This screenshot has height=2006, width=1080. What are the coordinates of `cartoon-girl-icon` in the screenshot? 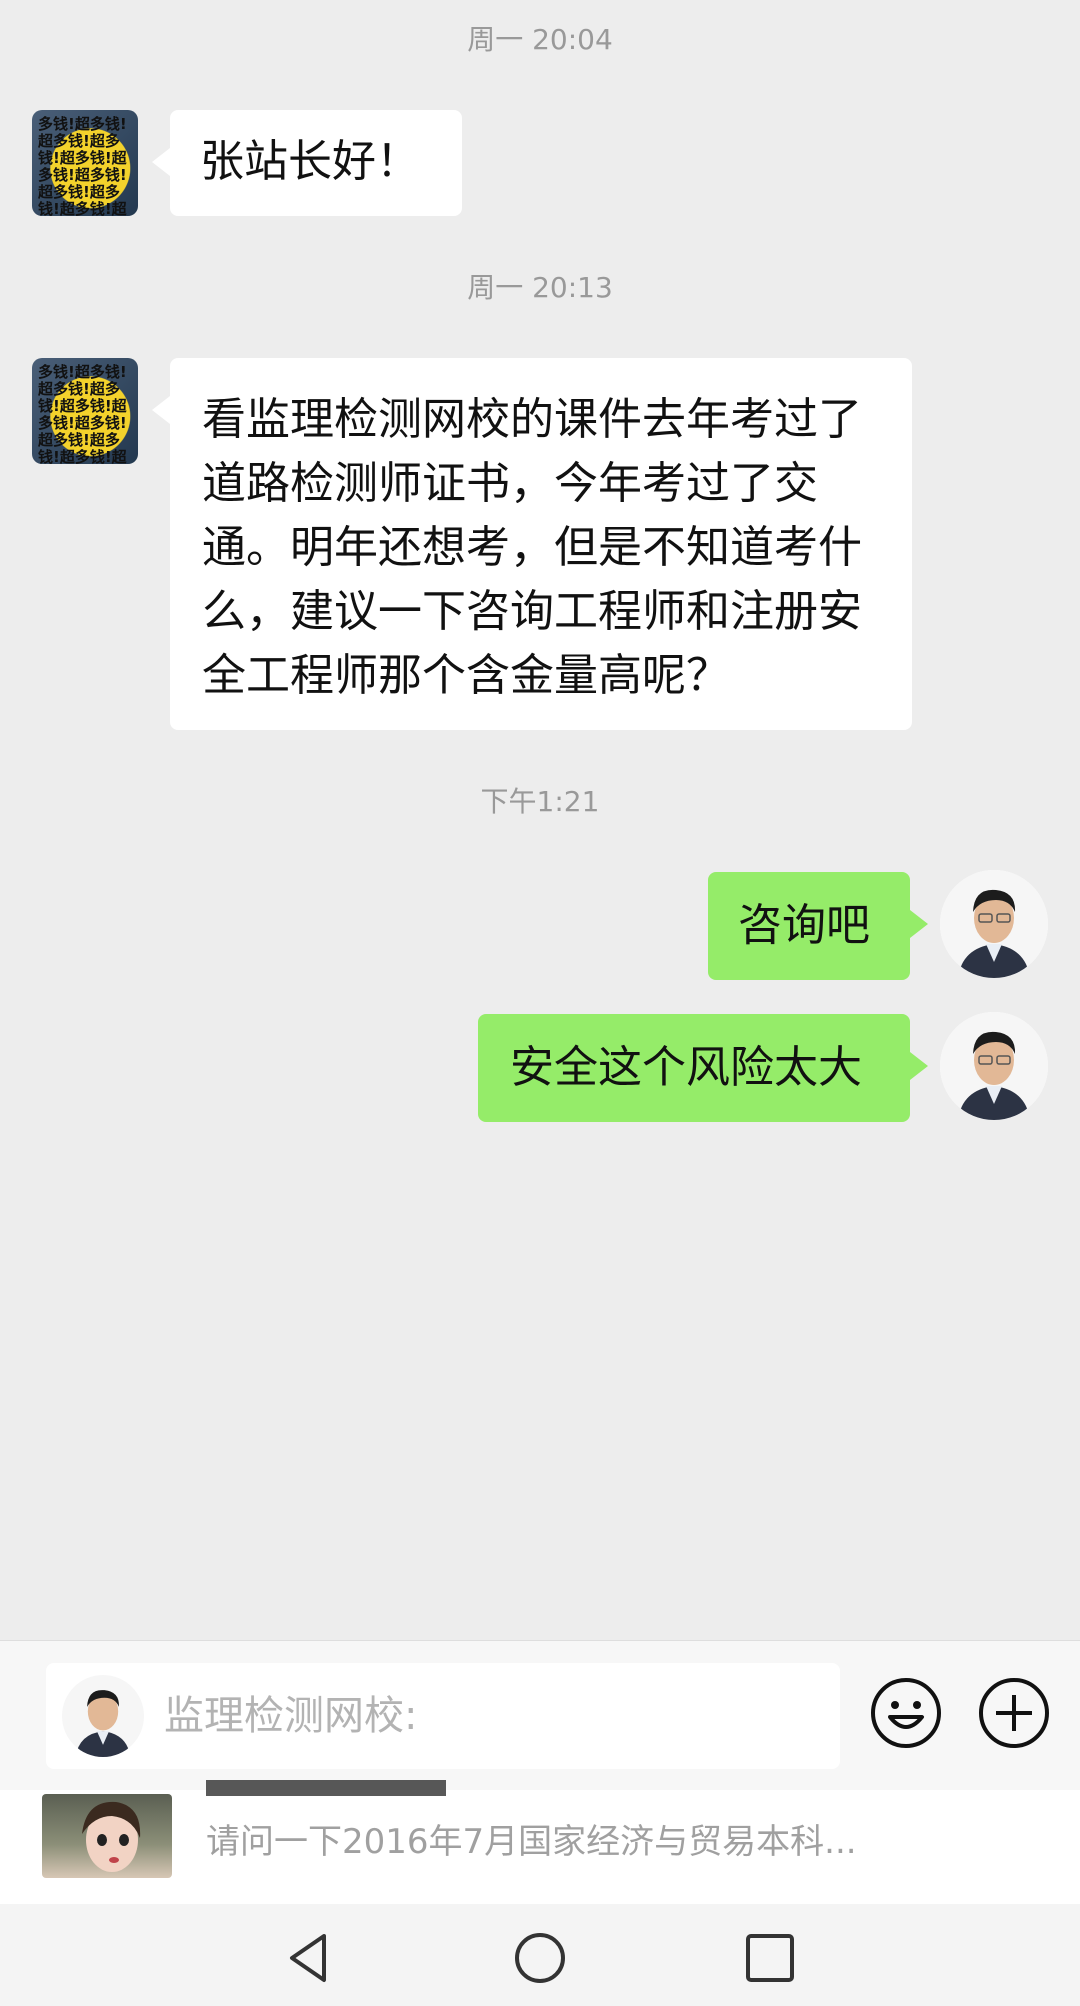 It's located at (111, 1836).